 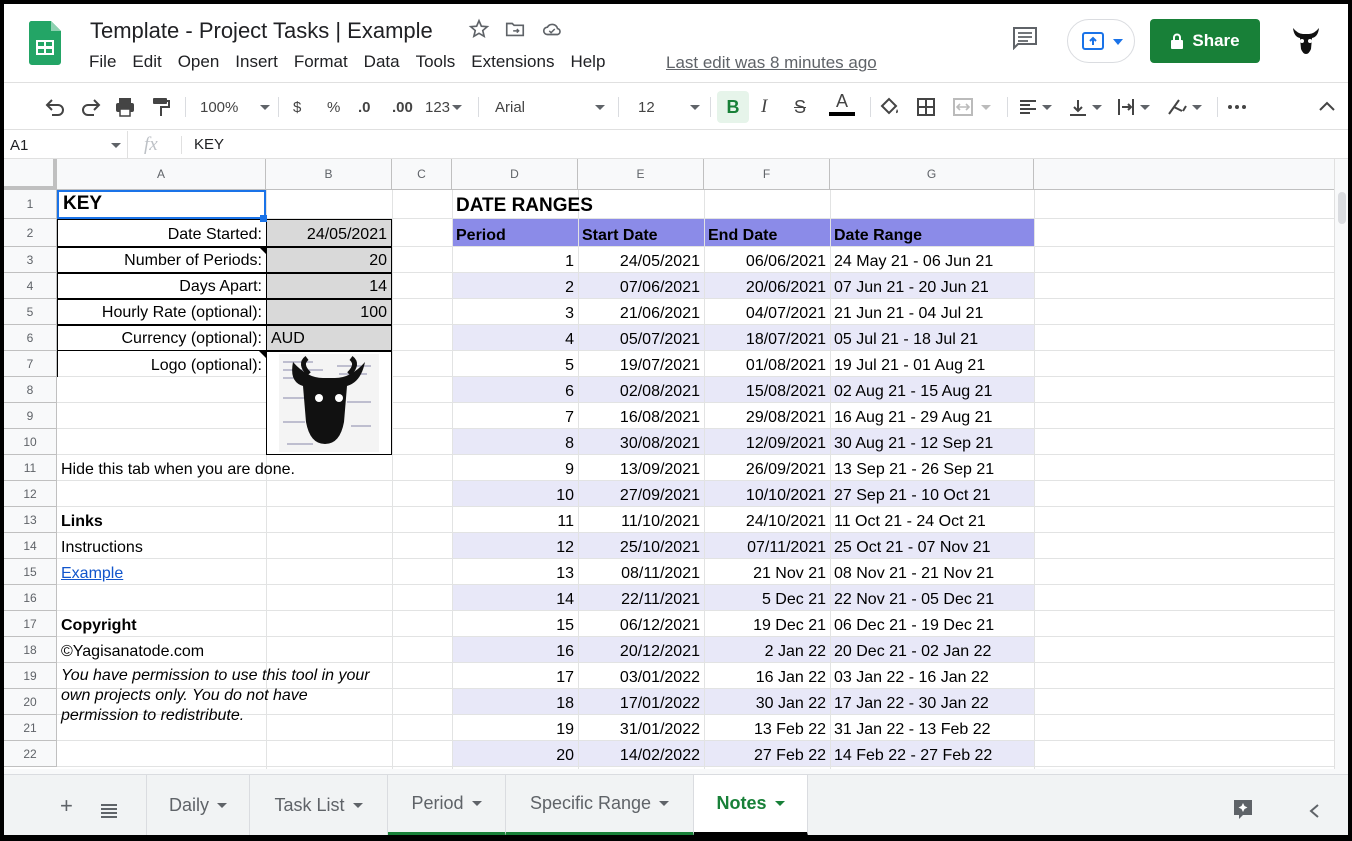 I want to click on row-header-2: 2, so click(x=30, y=233).